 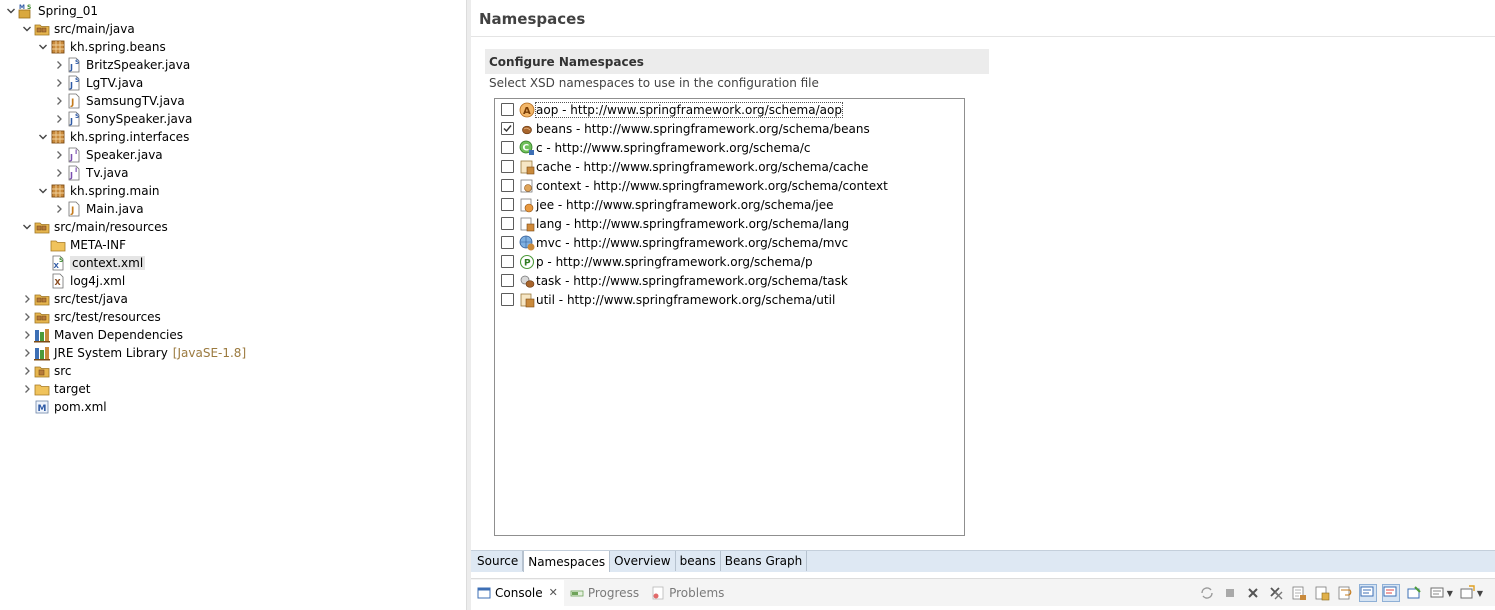 I want to click on tab-source: Source, so click(x=498, y=561).